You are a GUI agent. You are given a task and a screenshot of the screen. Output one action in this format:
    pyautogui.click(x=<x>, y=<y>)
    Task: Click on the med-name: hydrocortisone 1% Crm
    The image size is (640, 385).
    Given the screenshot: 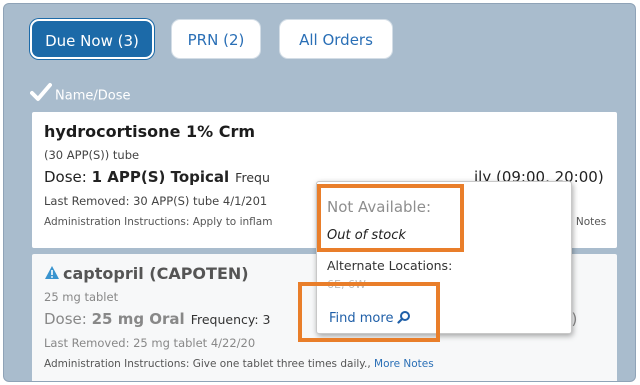 What is the action you would take?
    pyautogui.click(x=150, y=131)
    